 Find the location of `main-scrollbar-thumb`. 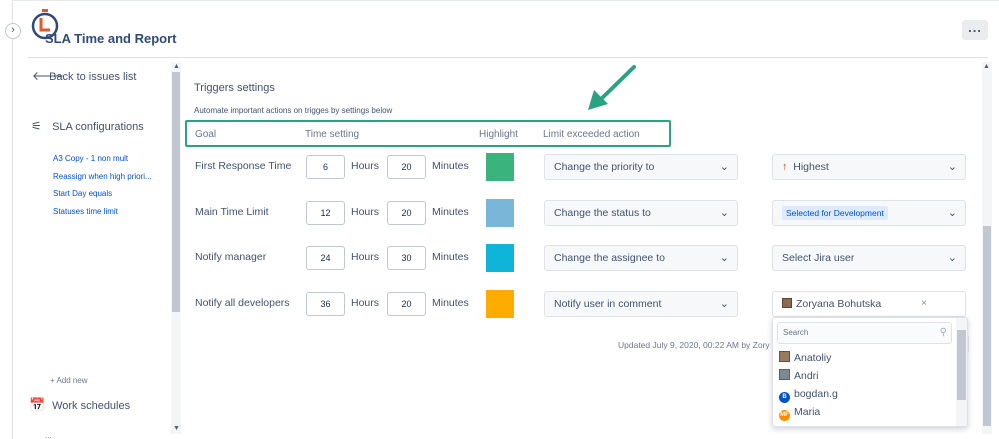

main-scrollbar-thumb is located at coordinates (987, 326).